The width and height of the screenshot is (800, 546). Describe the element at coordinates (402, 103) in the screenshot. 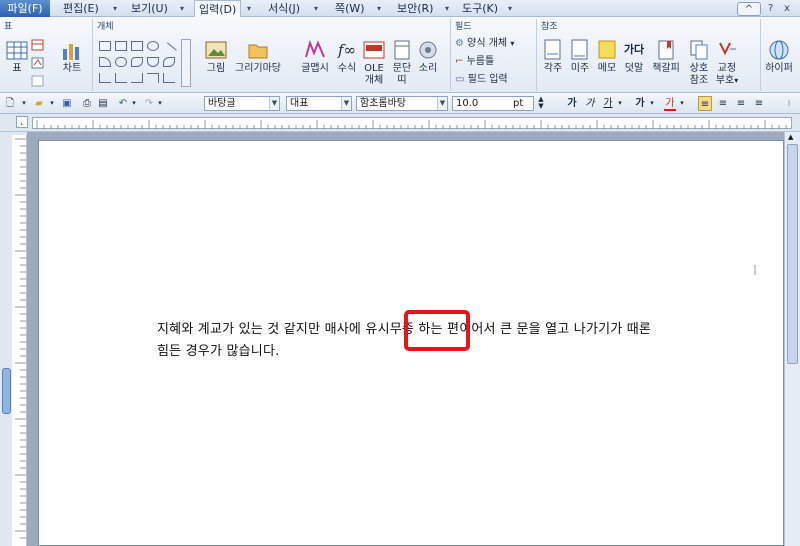

I see `font-select: 함초롬바탕 ▼` at that location.